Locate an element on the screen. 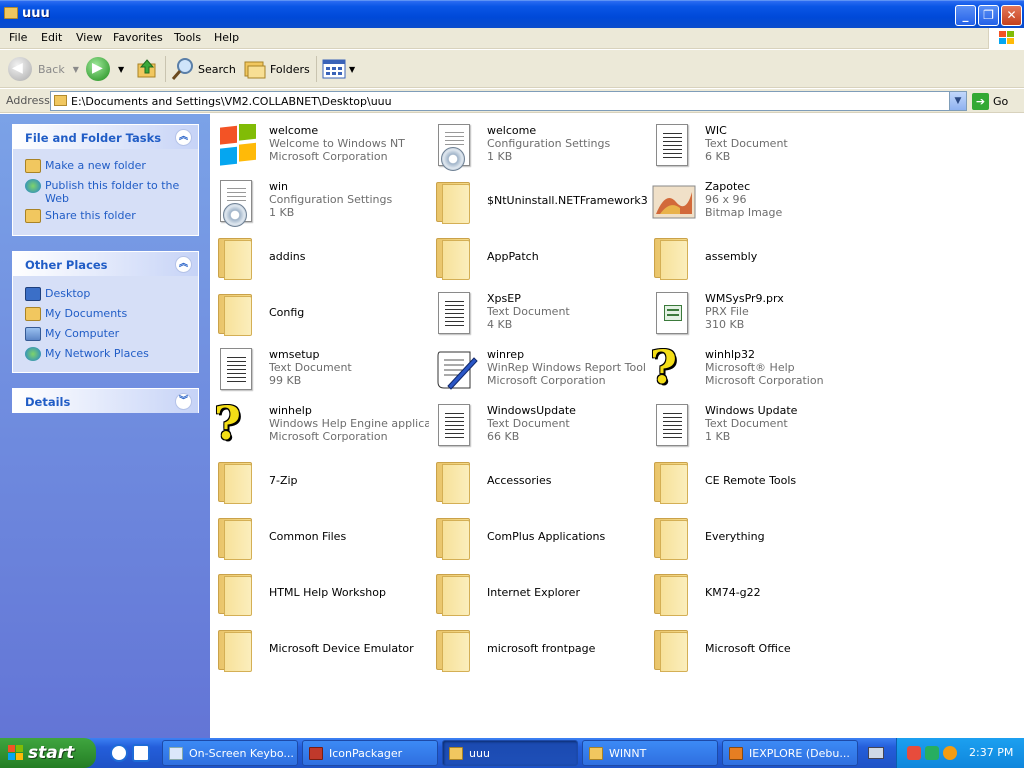 This screenshot has height=768, width=1024. forward-dropdown-icon: ▼ is located at coordinates (121, 69).